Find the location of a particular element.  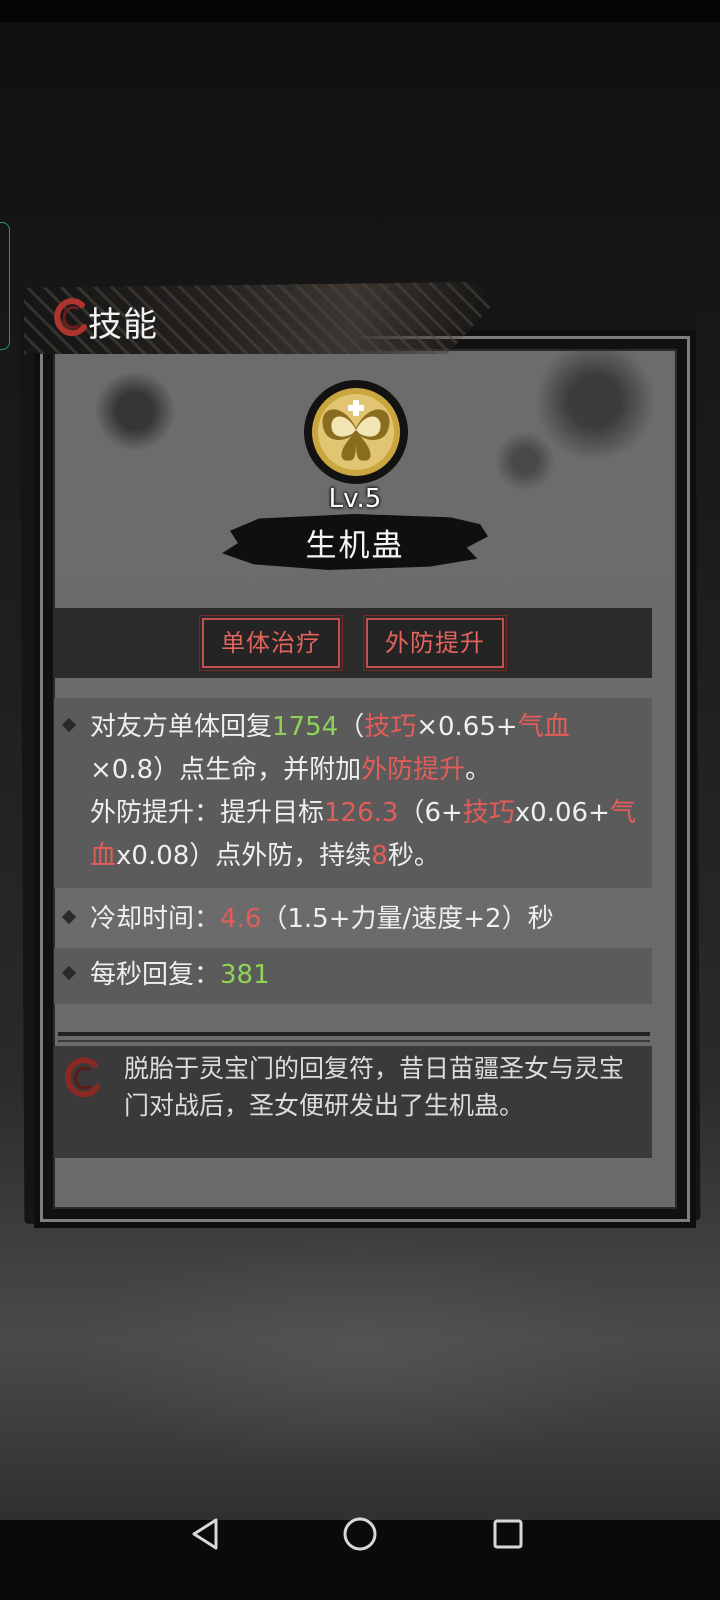

home-button is located at coordinates (360, 1534).